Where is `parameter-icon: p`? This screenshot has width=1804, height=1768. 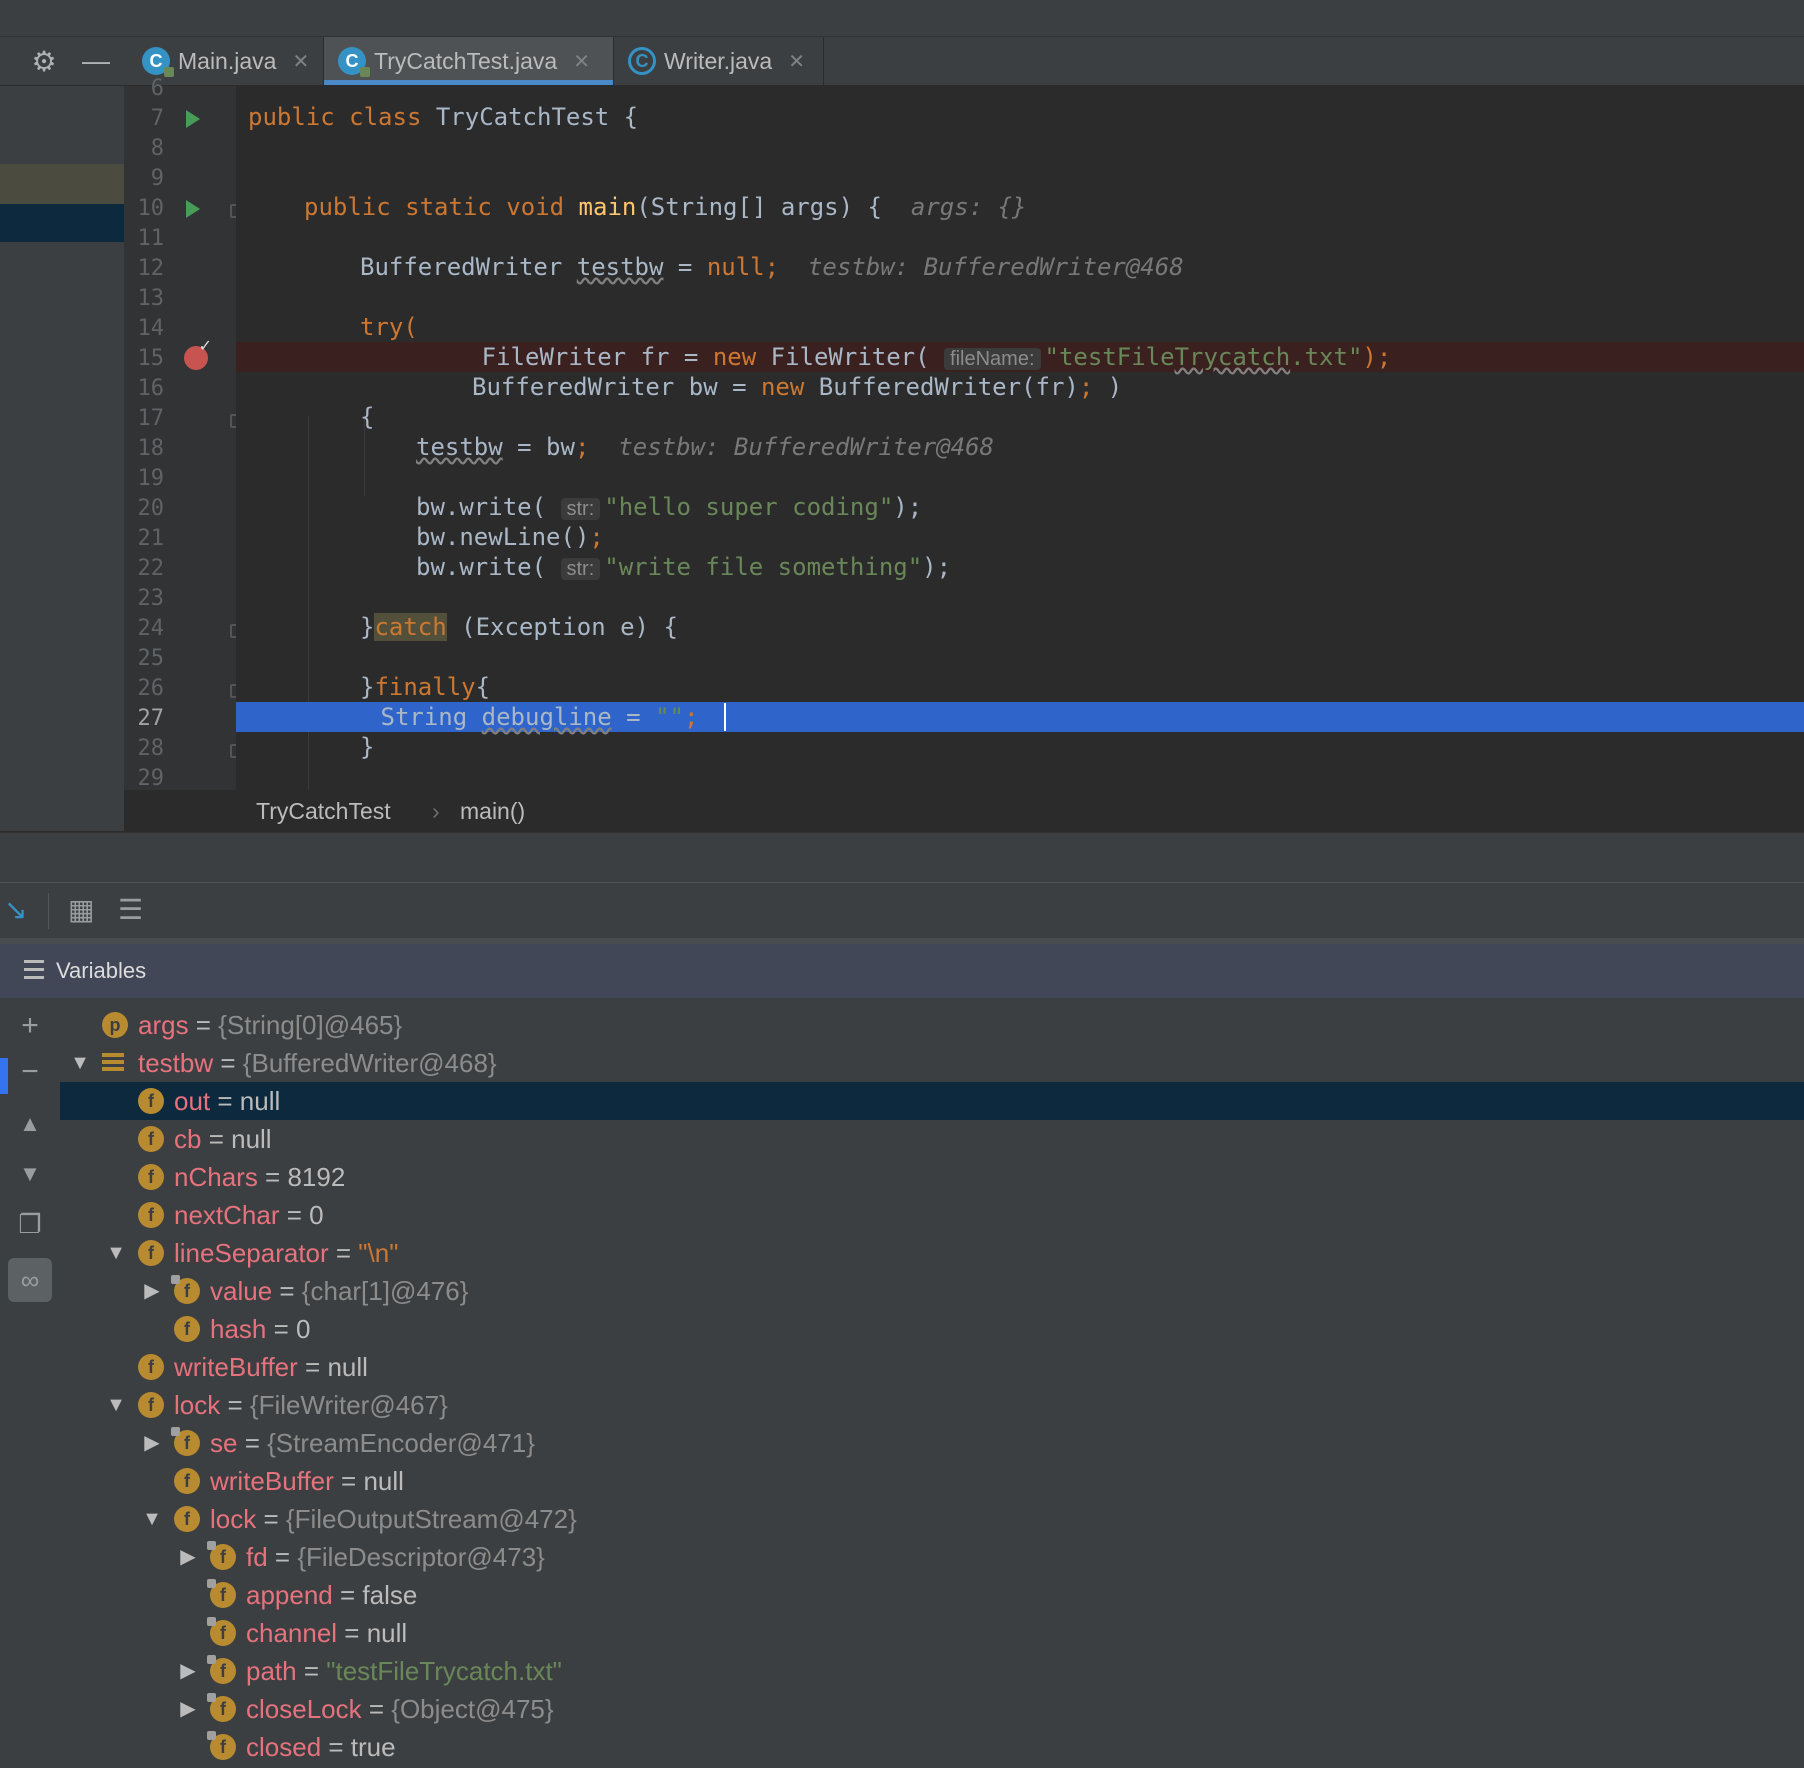 parameter-icon: p is located at coordinates (115, 1025).